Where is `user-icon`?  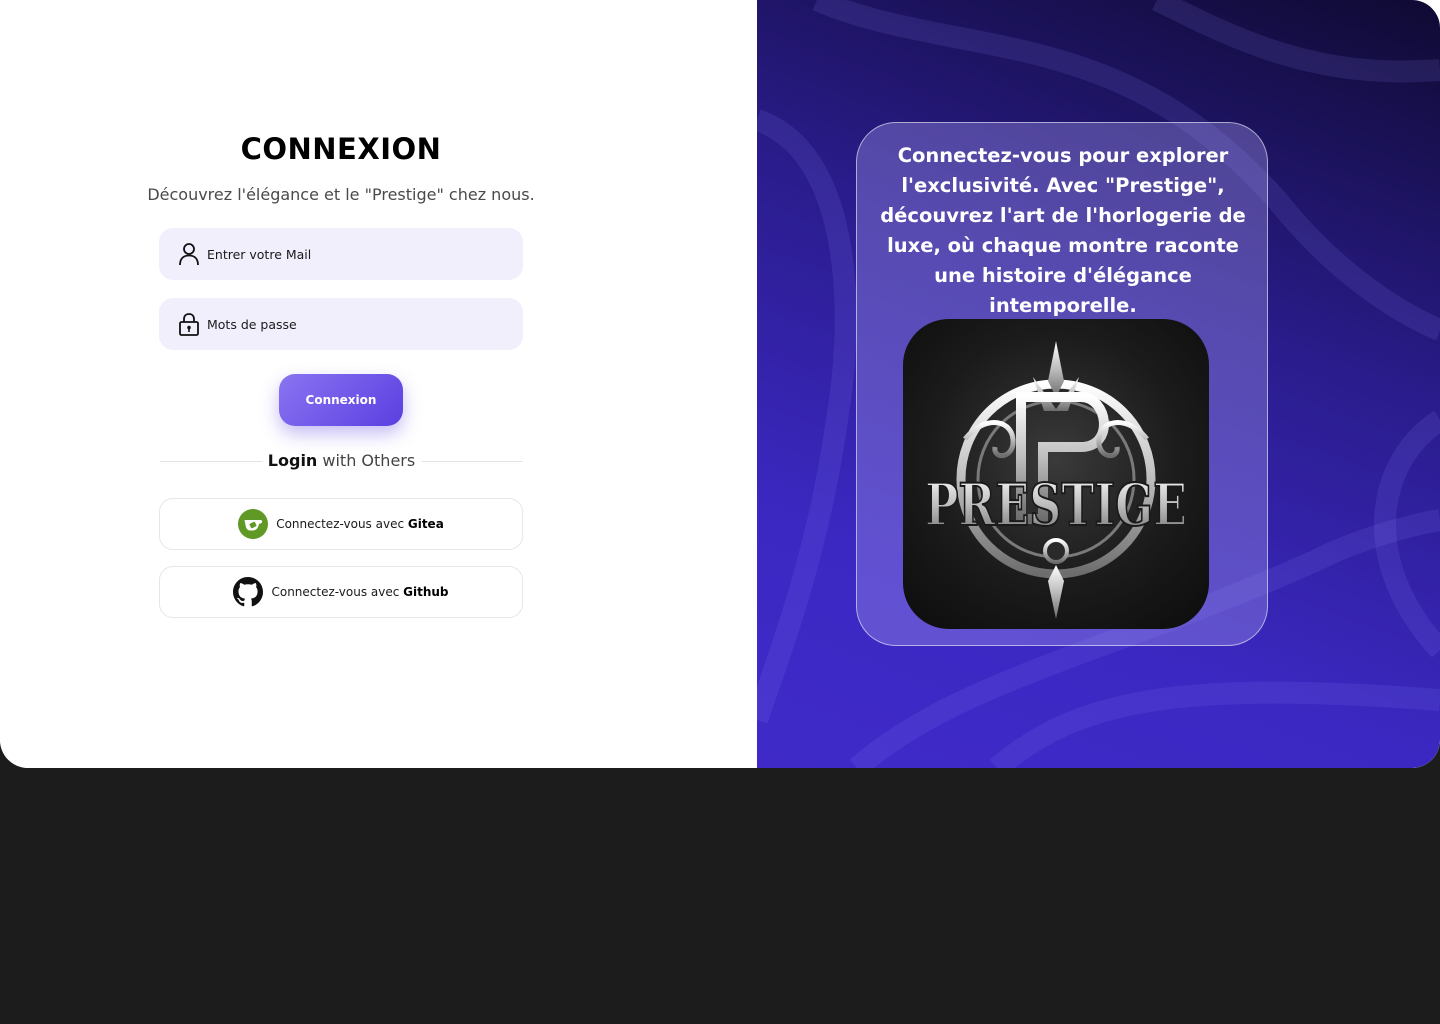
user-icon is located at coordinates (189, 254).